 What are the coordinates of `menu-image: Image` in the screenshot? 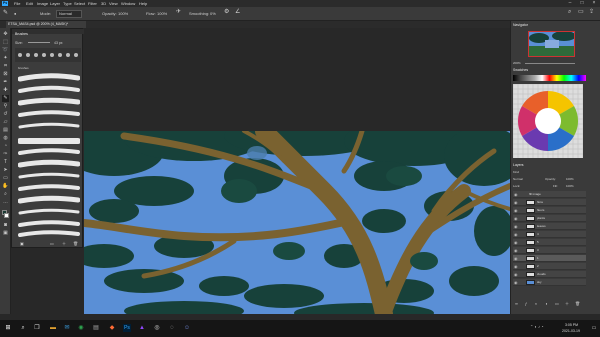 It's located at (42, 3).